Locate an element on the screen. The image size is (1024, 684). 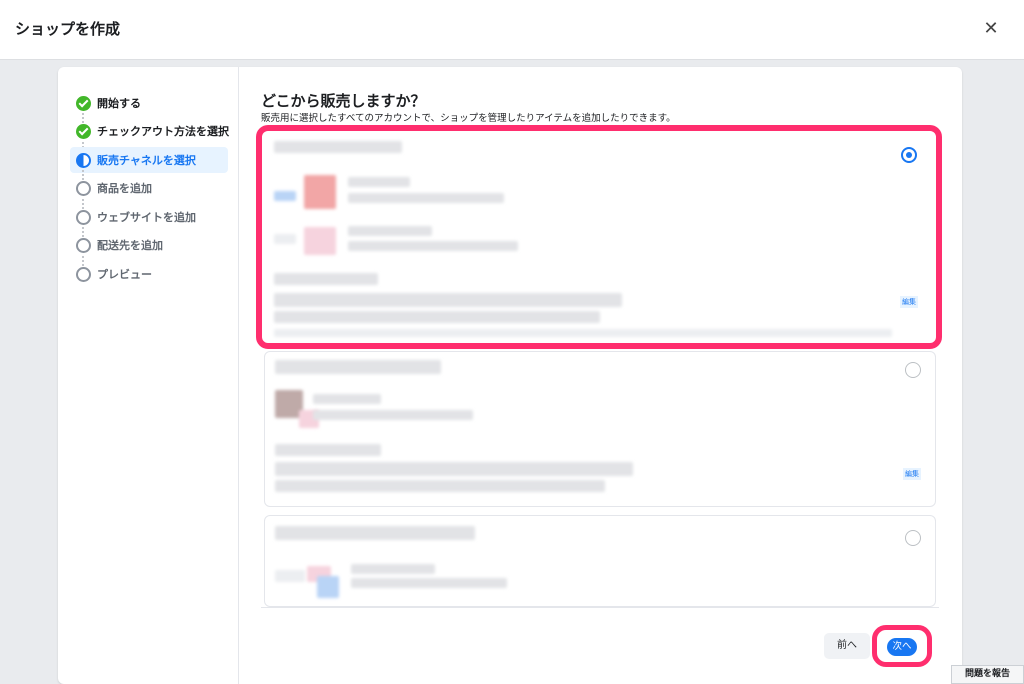
step-sales-channel: 販売チャネルを選択 is located at coordinates (149, 160).